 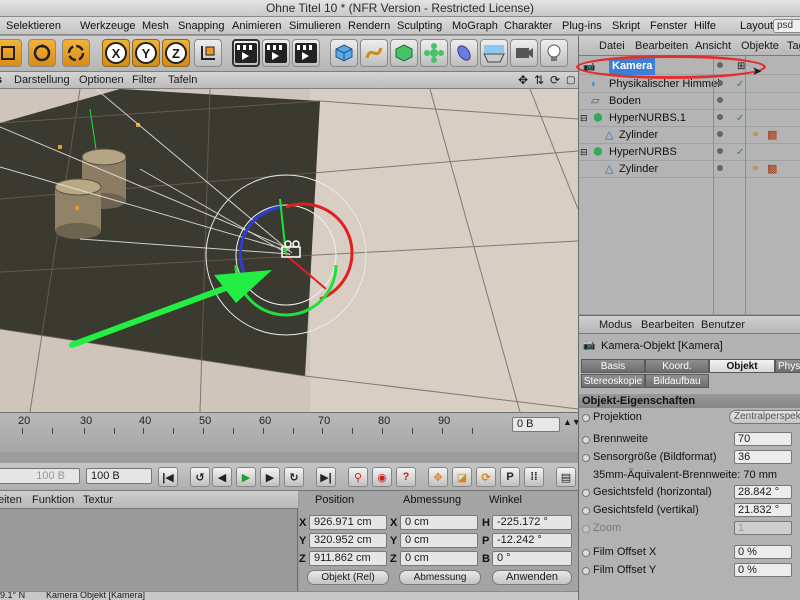 I want to click on obj-menu-ansicht: Ansicht, so click(x=713, y=46).